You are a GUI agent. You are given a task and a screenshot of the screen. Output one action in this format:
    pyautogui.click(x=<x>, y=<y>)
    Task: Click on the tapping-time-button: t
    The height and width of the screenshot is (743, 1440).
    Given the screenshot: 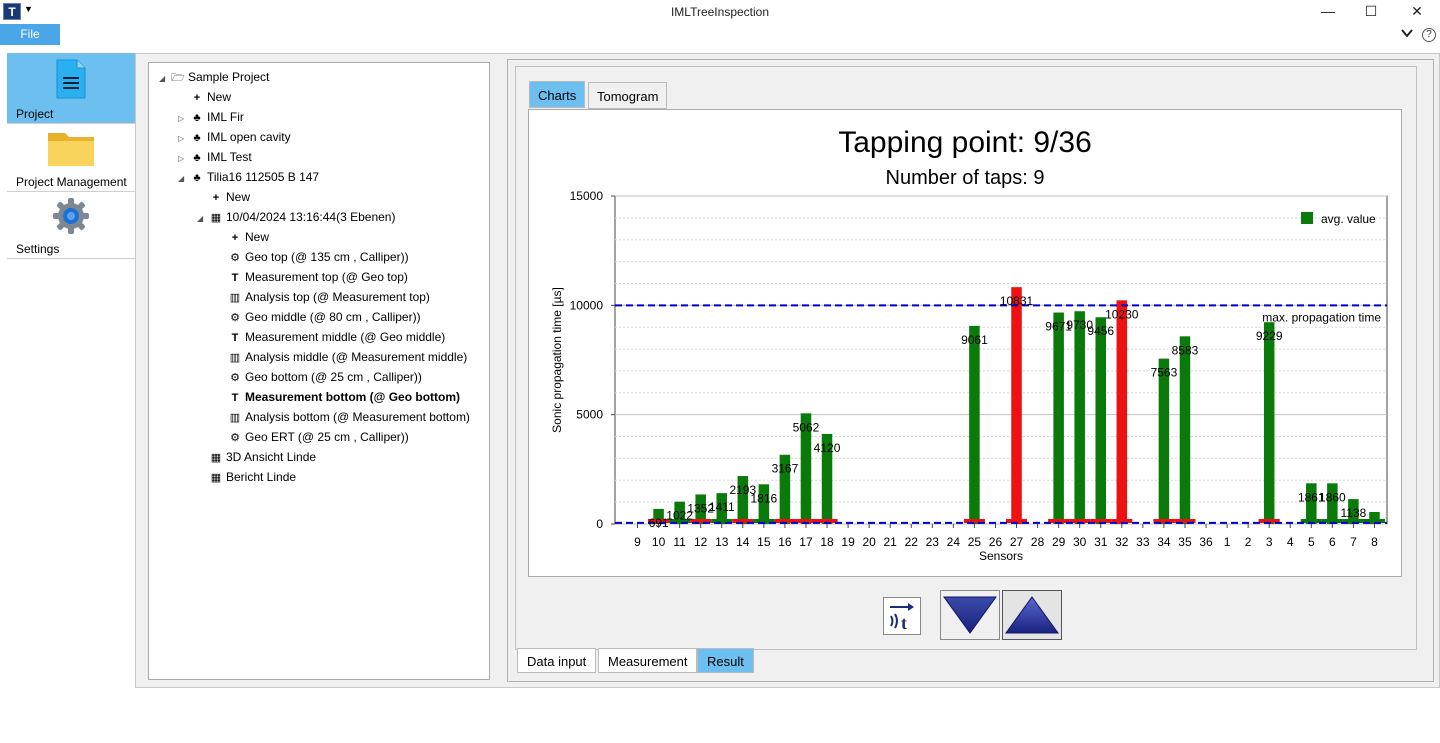 What is the action you would take?
    pyautogui.click(x=902, y=616)
    